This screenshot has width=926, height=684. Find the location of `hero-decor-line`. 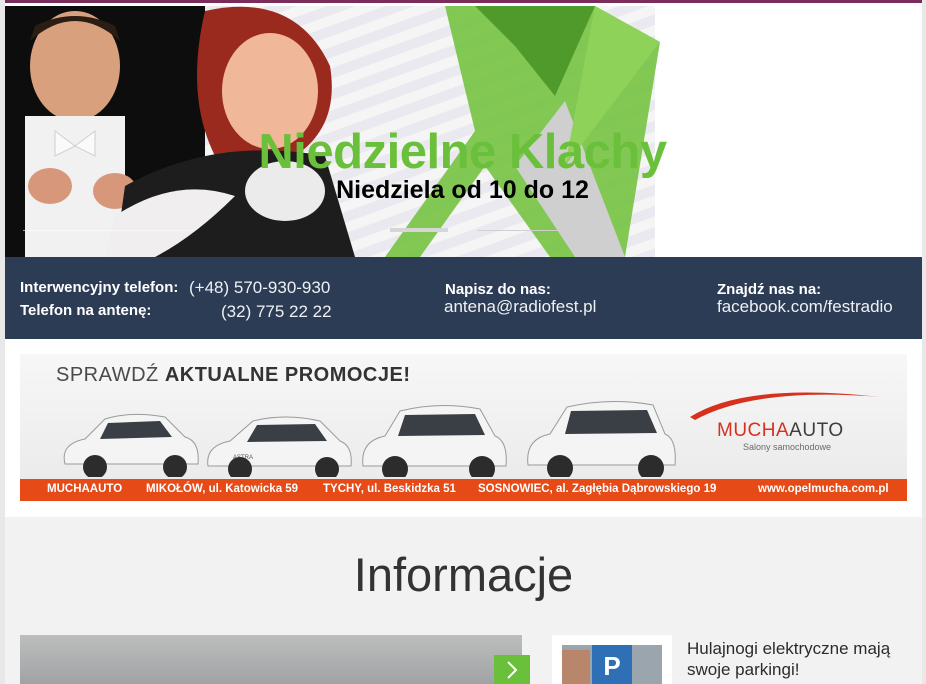

hero-decor-line is located at coordinates (108, 230).